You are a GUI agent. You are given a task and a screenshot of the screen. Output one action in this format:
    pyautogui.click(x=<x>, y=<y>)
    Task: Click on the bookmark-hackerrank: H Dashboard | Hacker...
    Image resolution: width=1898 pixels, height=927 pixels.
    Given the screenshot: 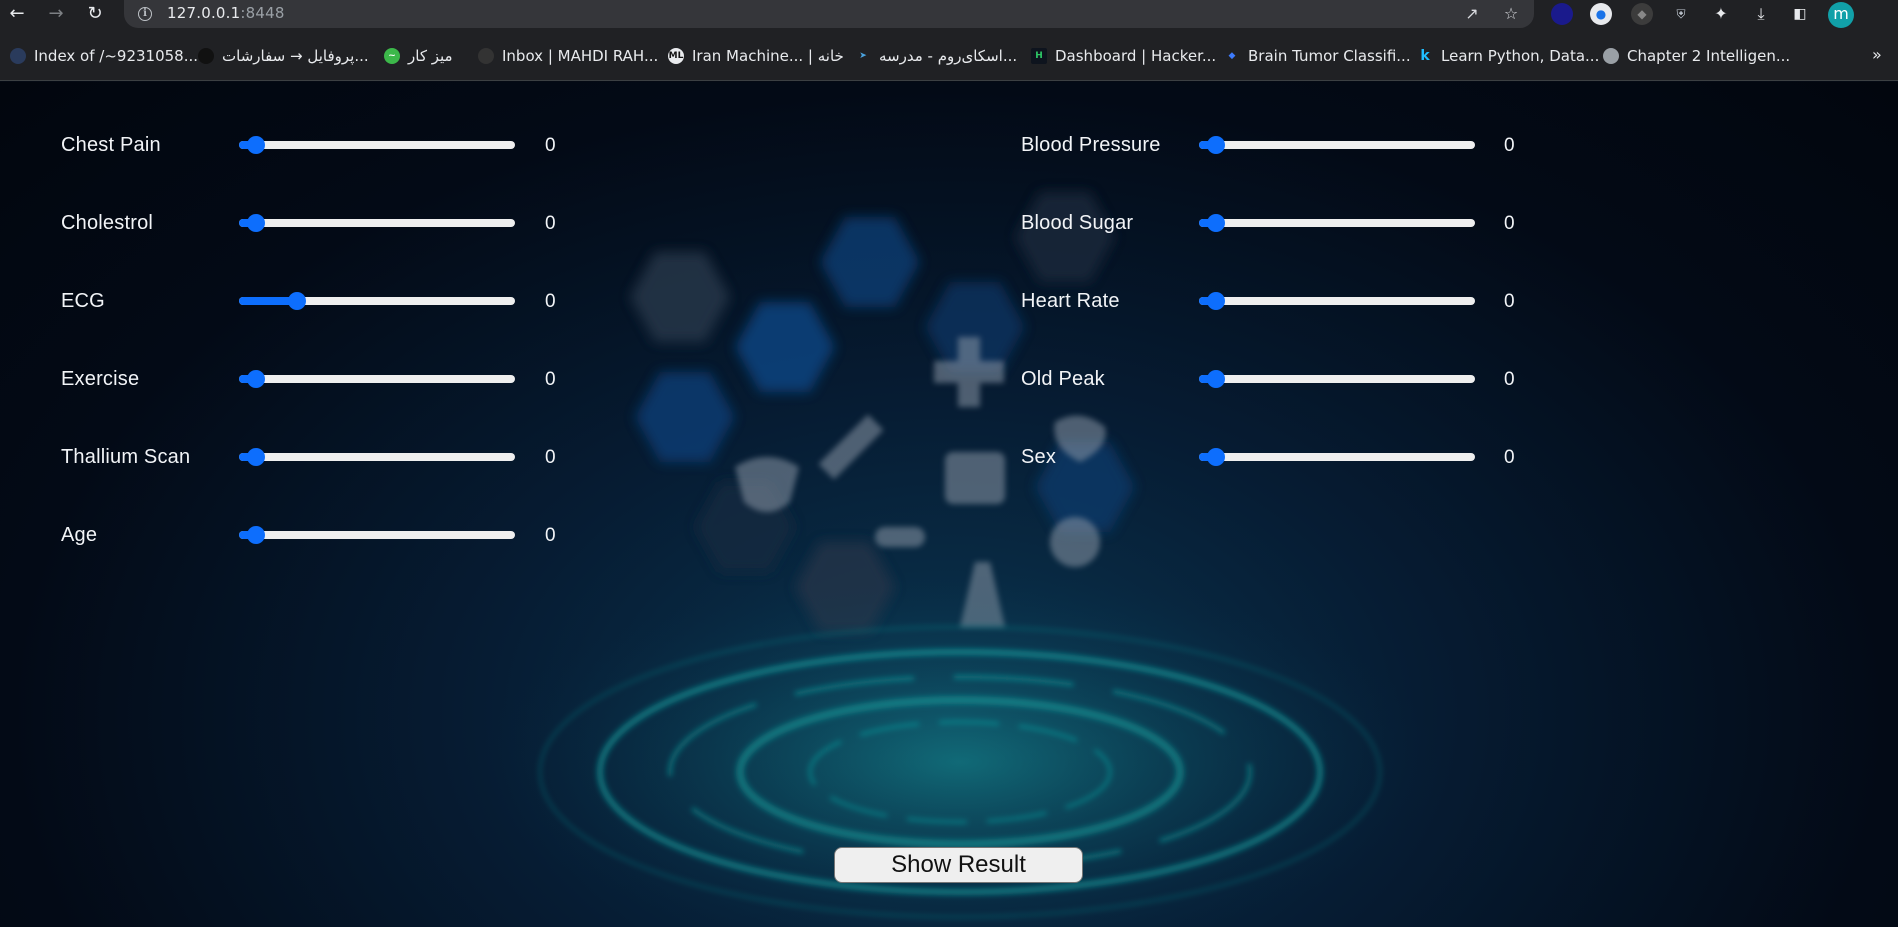 What is the action you would take?
    pyautogui.click(x=1123, y=56)
    